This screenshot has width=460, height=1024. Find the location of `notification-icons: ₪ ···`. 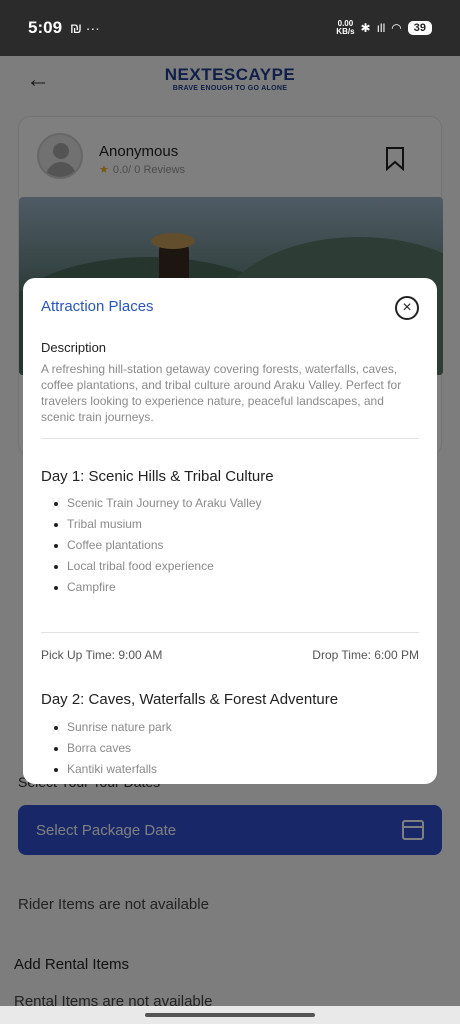

notification-icons: ₪ ··· is located at coordinates (85, 28).